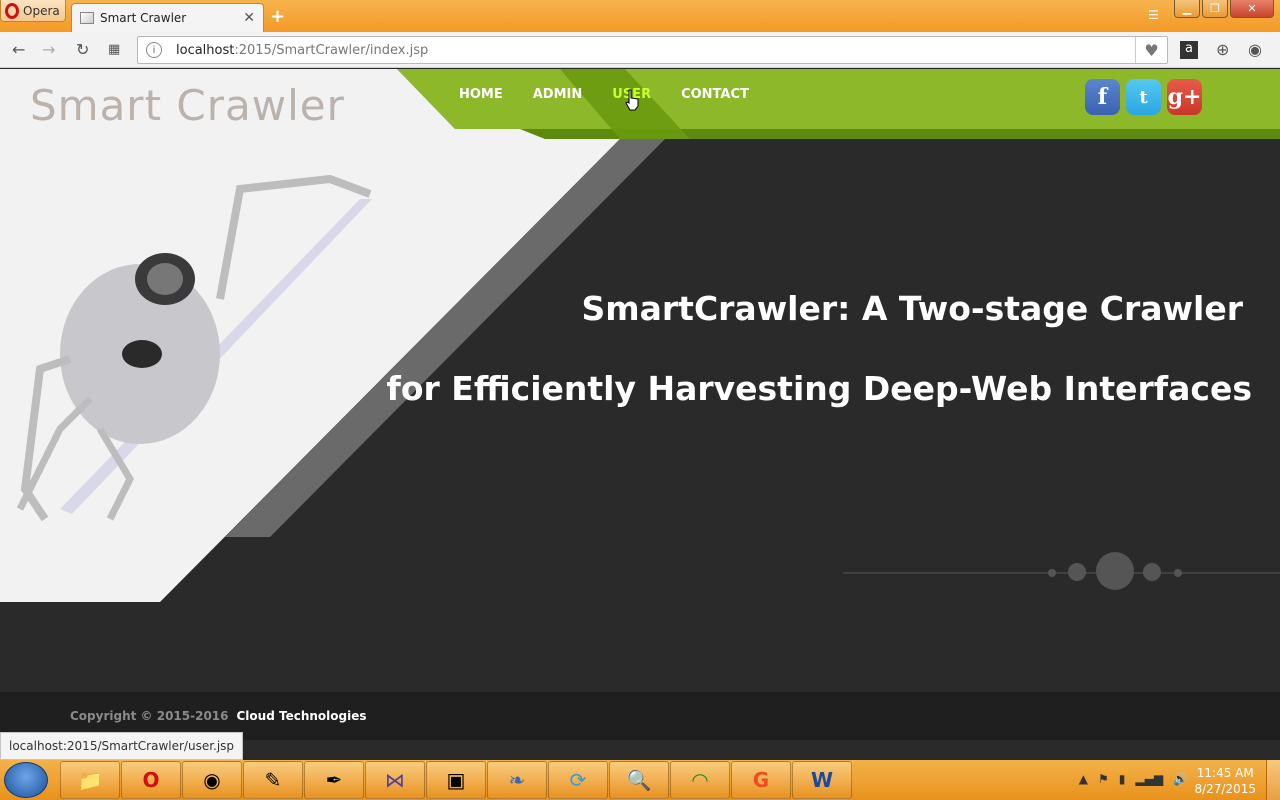 This screenshot has height=800, width=1280. What do you see at coordinates (517, 780) in the screenshot?
I see `dolphin-app-icon: ❧` at bounding box center [517, 780].